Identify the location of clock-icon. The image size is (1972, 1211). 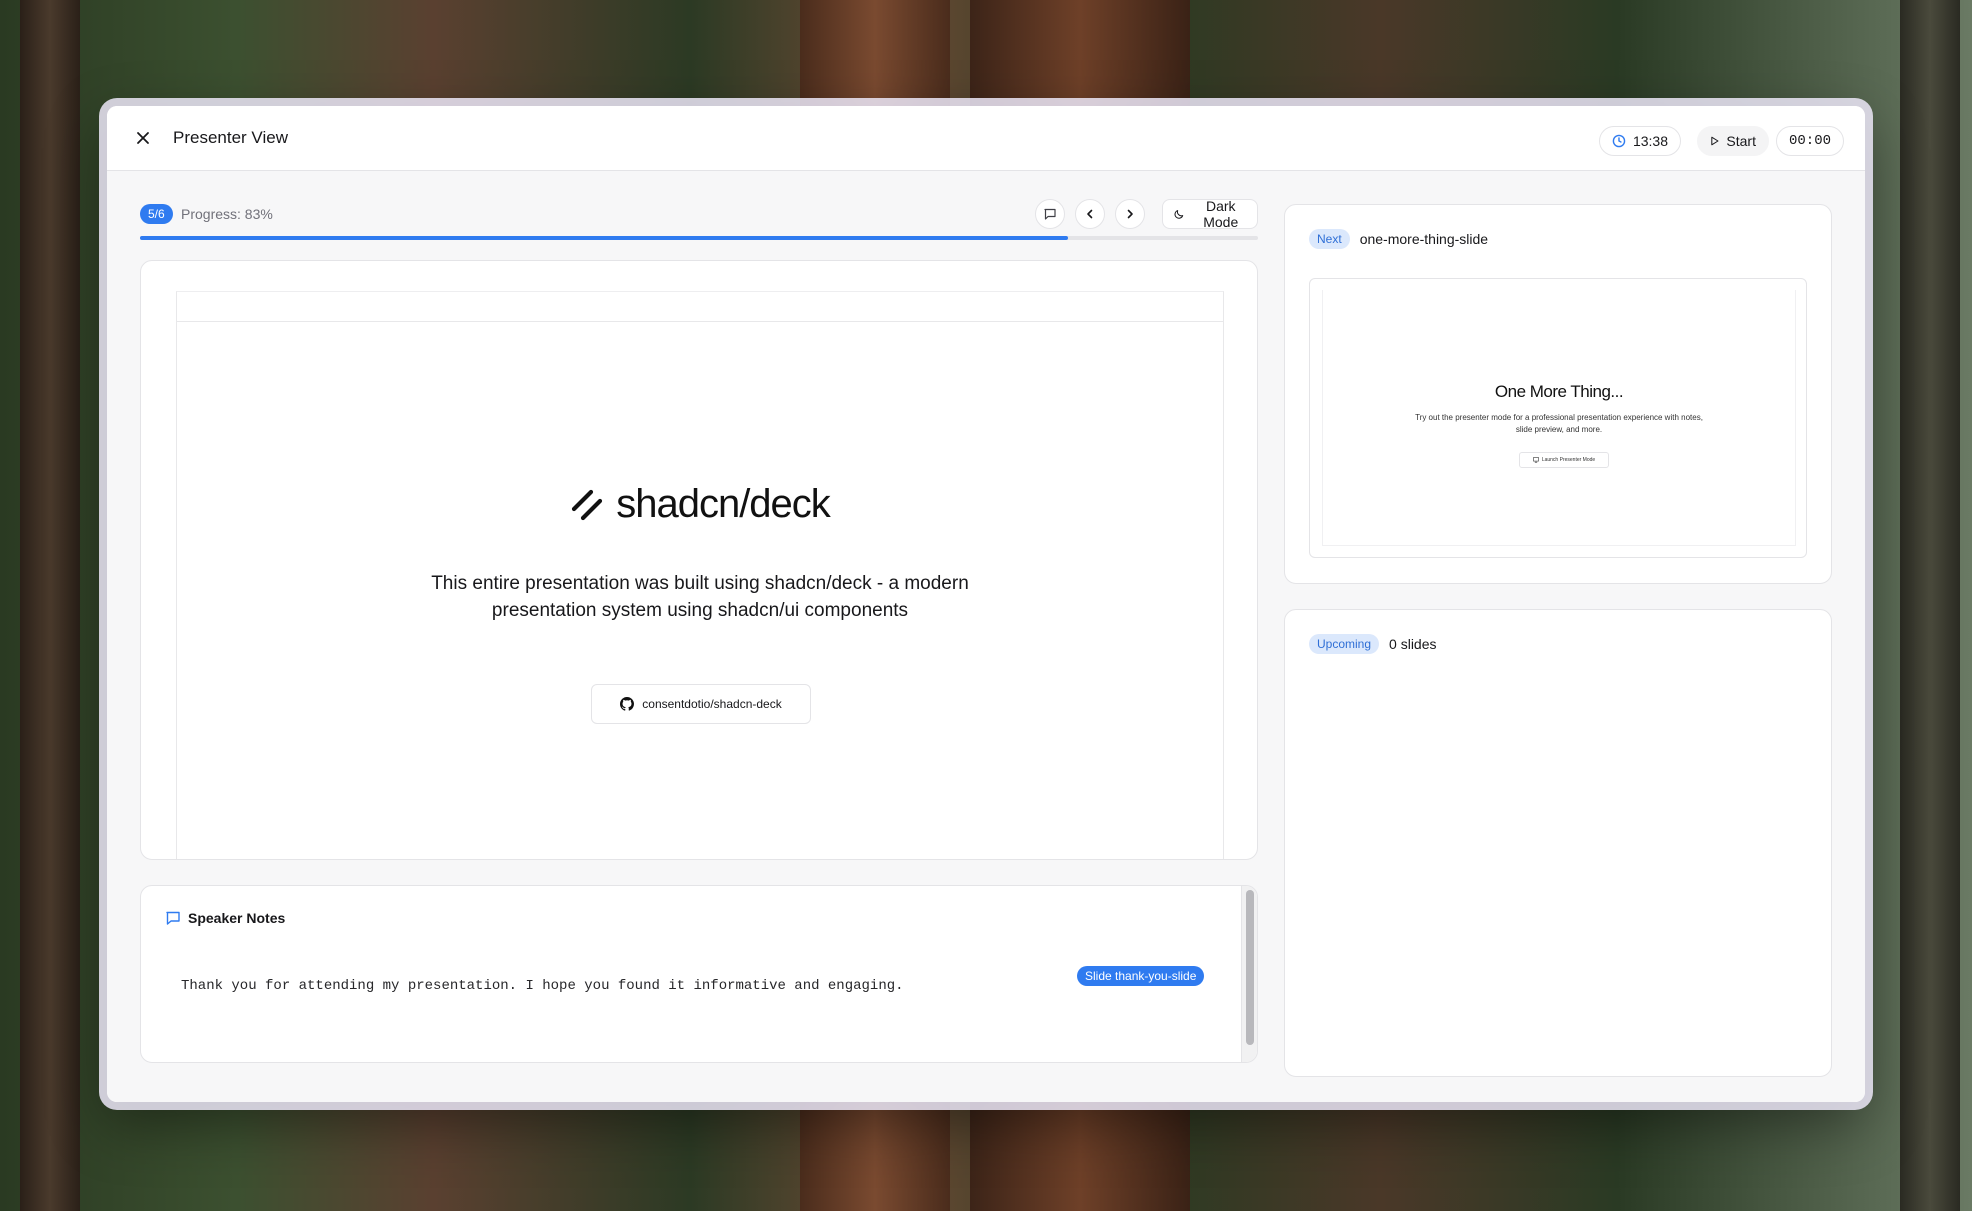
(1619, 141).